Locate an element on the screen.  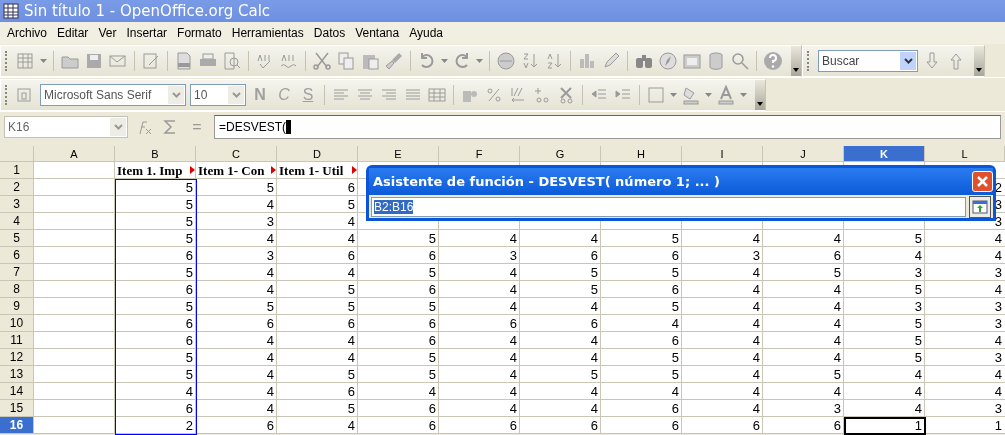
borders-icon is located at coordinates (656, 94).